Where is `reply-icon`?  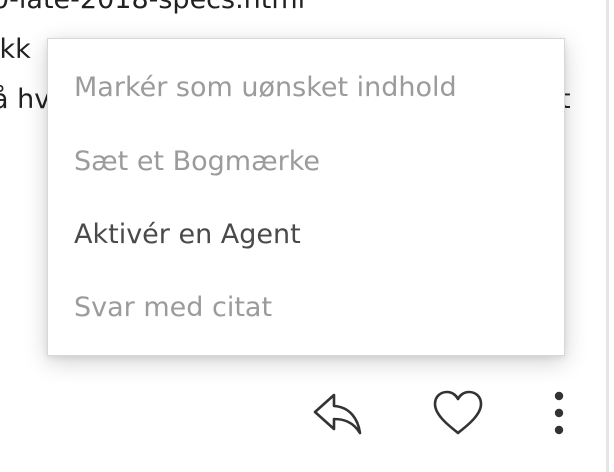 reply-icon is located at coordinates (338, 415).